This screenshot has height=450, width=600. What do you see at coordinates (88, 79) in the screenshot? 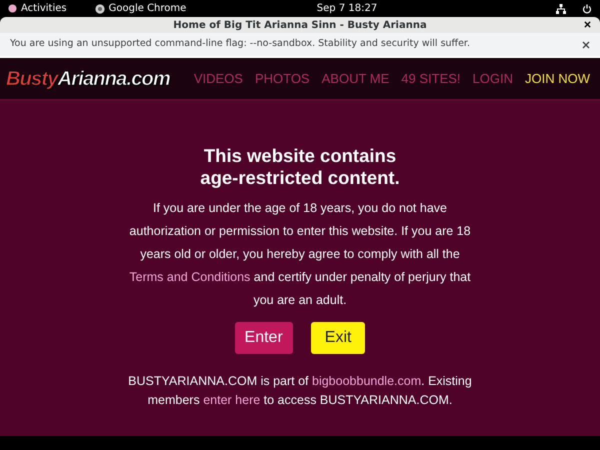
I see `site-logo: BustyArianna.com` at bounding box center [88, 79].